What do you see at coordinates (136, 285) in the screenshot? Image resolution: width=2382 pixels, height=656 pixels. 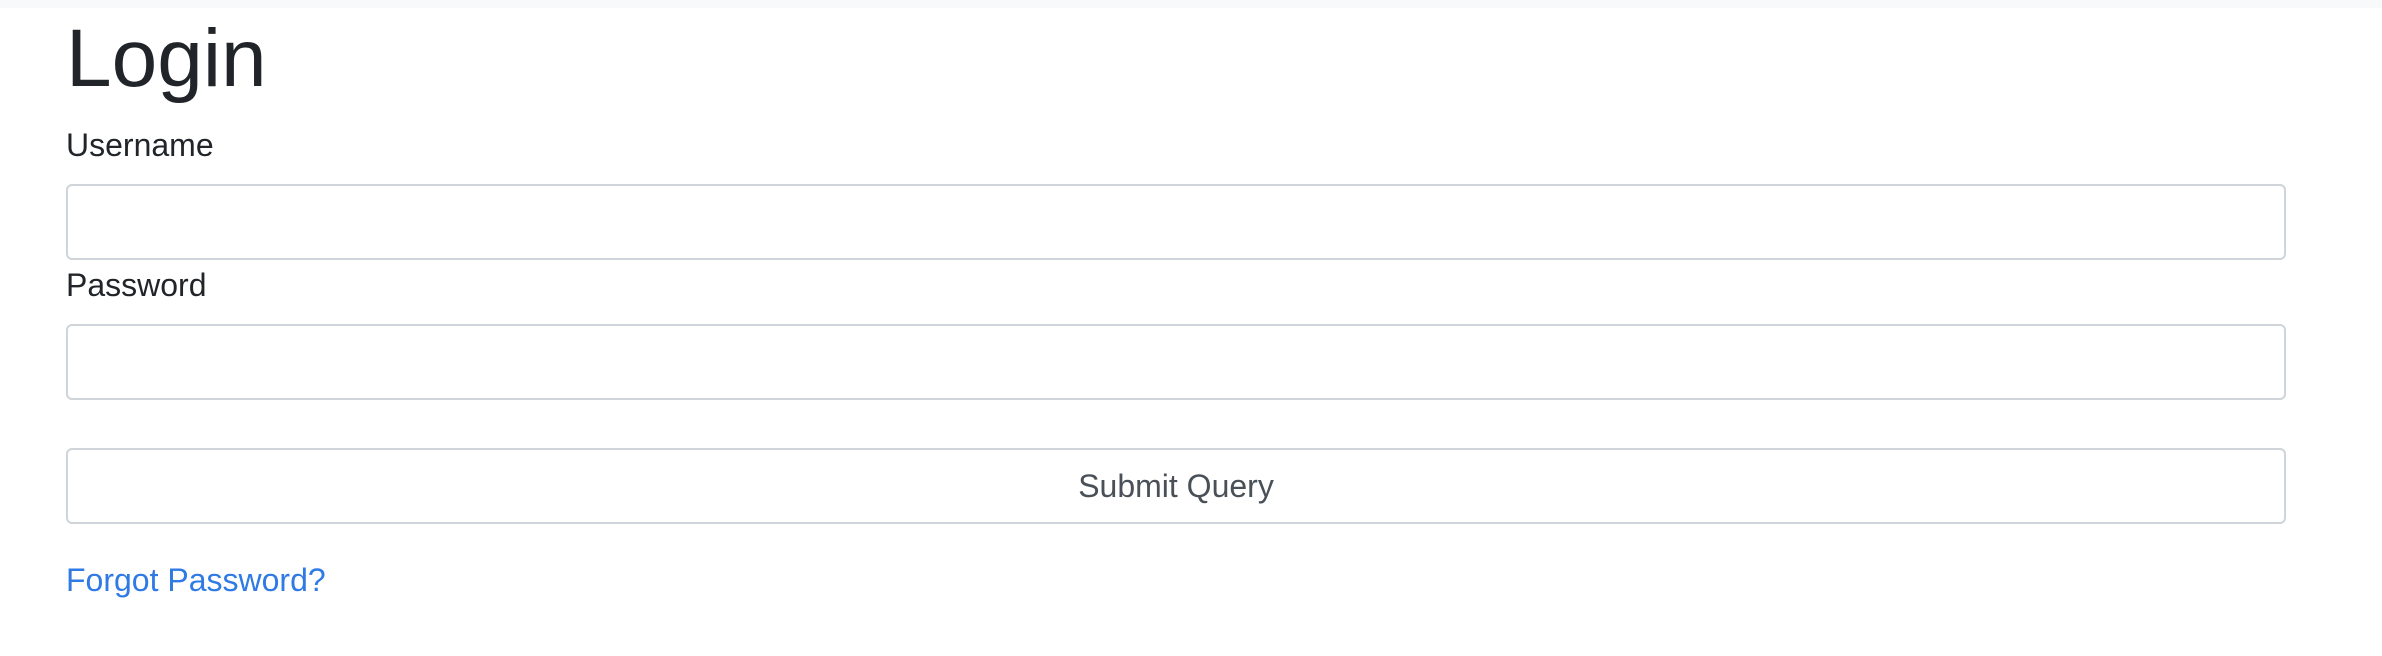 I see `password-label: Password` at bounding box center [136, 285].